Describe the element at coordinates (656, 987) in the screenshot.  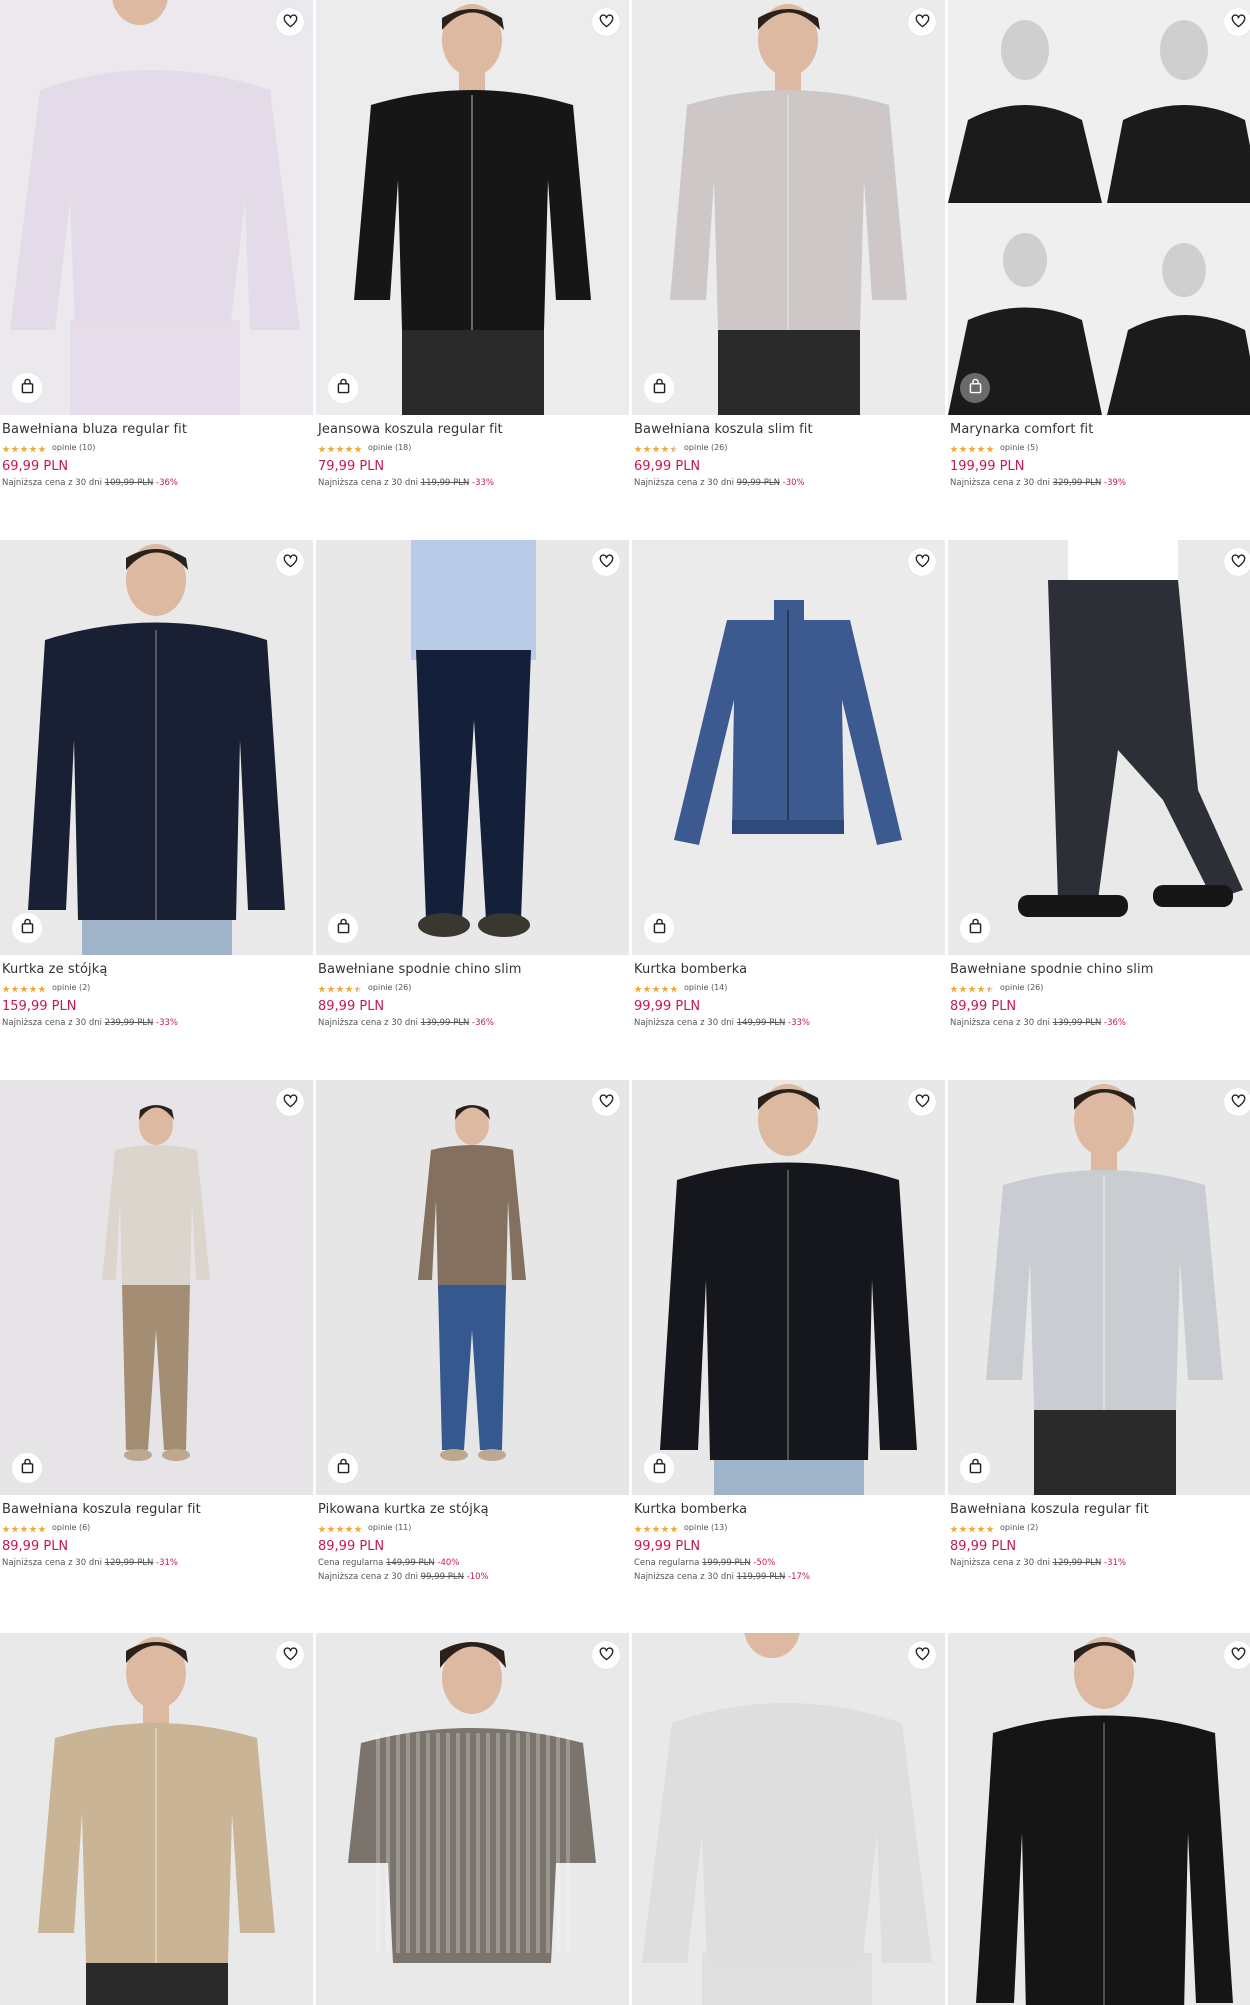
I see `rating-stars` at that location.